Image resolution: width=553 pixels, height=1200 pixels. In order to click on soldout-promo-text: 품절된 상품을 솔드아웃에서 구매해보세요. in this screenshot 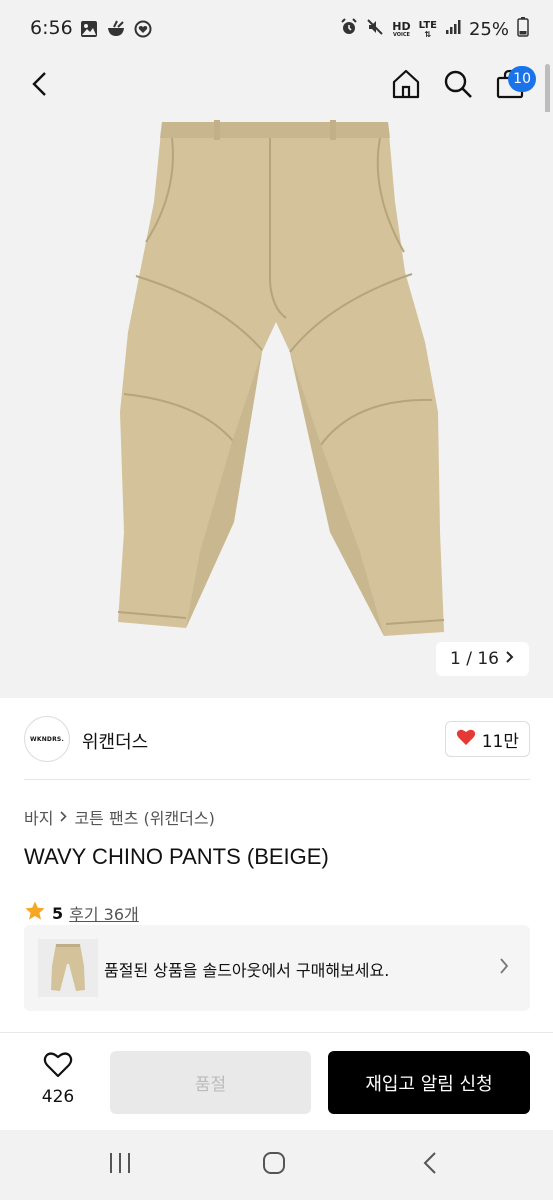, I will do `click(247, 970)`.